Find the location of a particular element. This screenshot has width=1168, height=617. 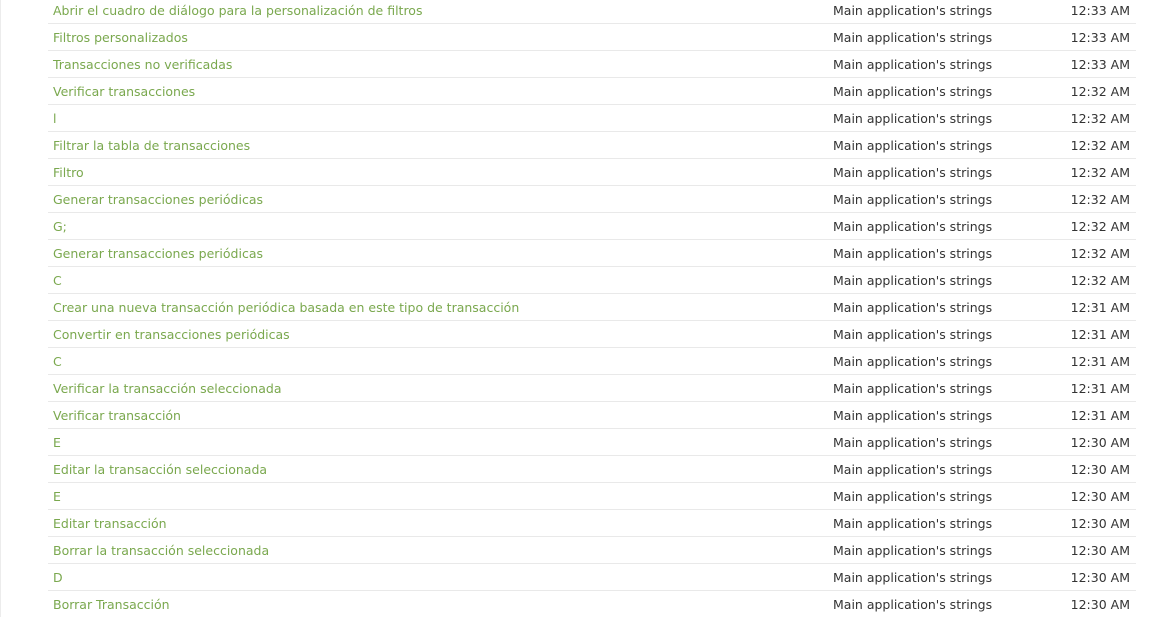

string-link: Filtrar la tabla de transacciones is located at coordinates (151, 145).